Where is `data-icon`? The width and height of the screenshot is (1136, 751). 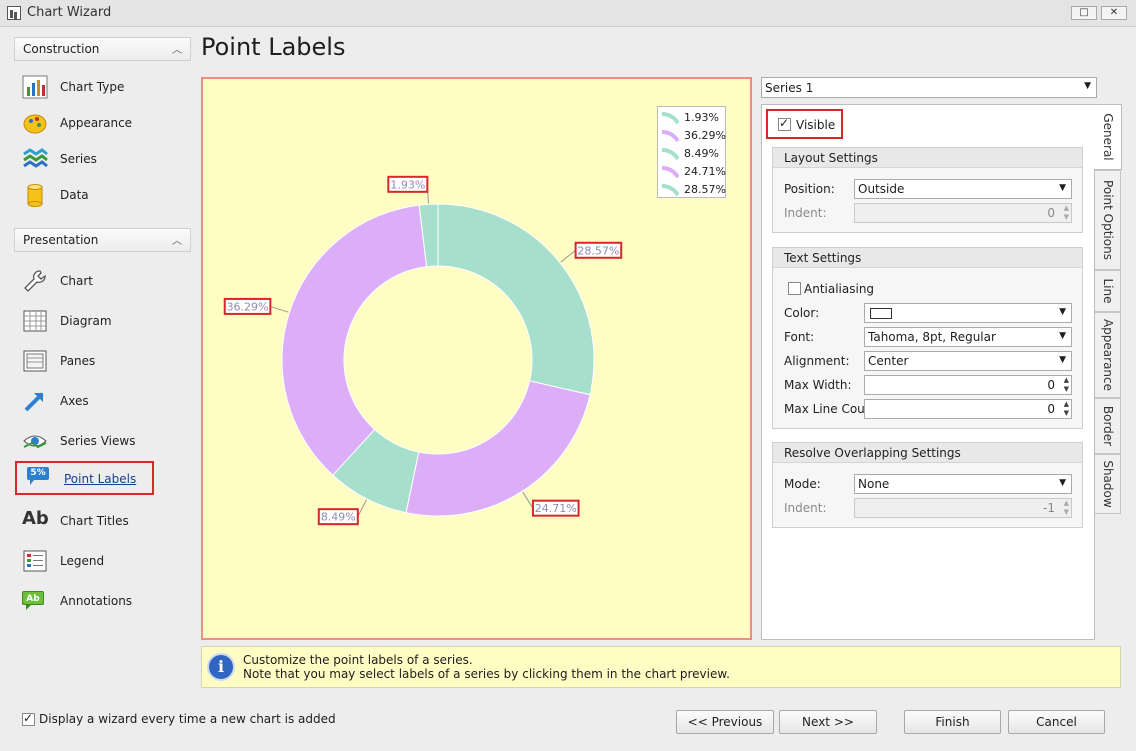
data-icon is located at coordinates (35, 195).